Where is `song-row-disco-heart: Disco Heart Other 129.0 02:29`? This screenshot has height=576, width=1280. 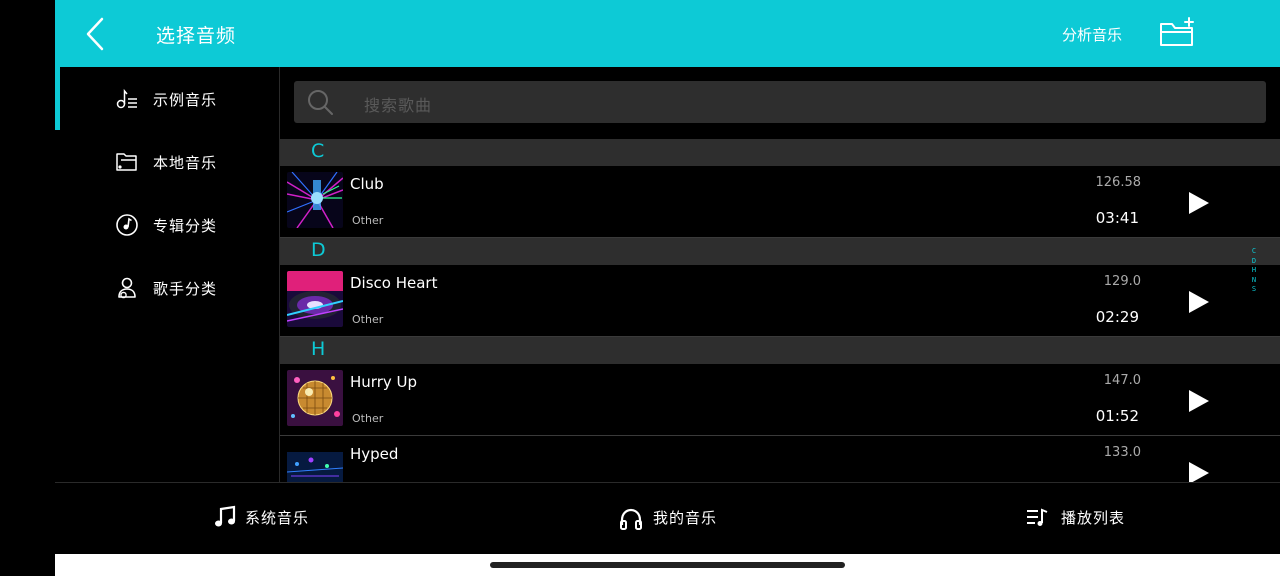 song-row-disco-heart: Disco Heart Other 129.0 02:29 is located at coordinates (780, 301).